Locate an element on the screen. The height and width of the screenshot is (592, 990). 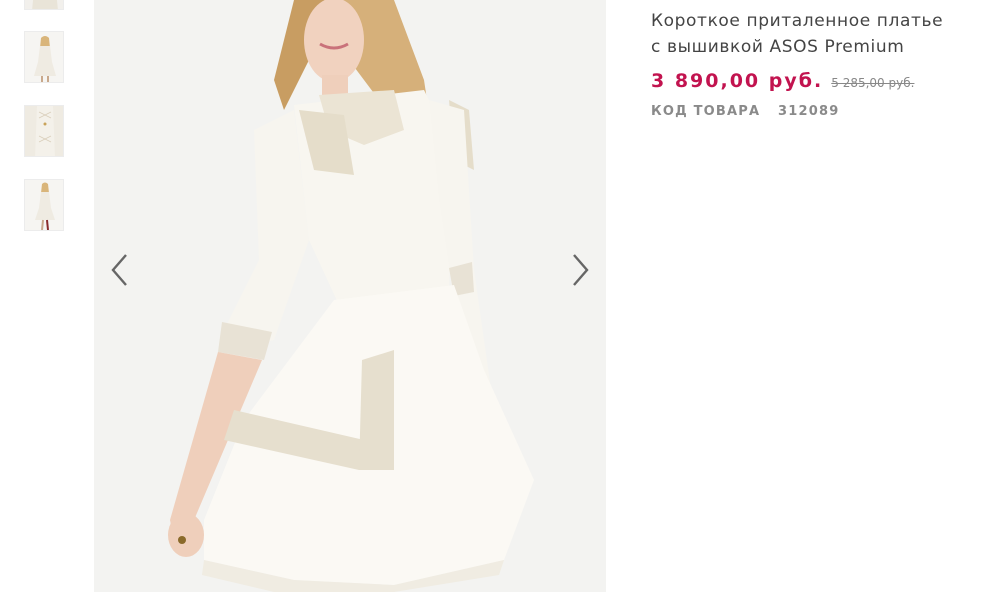
previous-image-button is located at coordinates (120, 270).